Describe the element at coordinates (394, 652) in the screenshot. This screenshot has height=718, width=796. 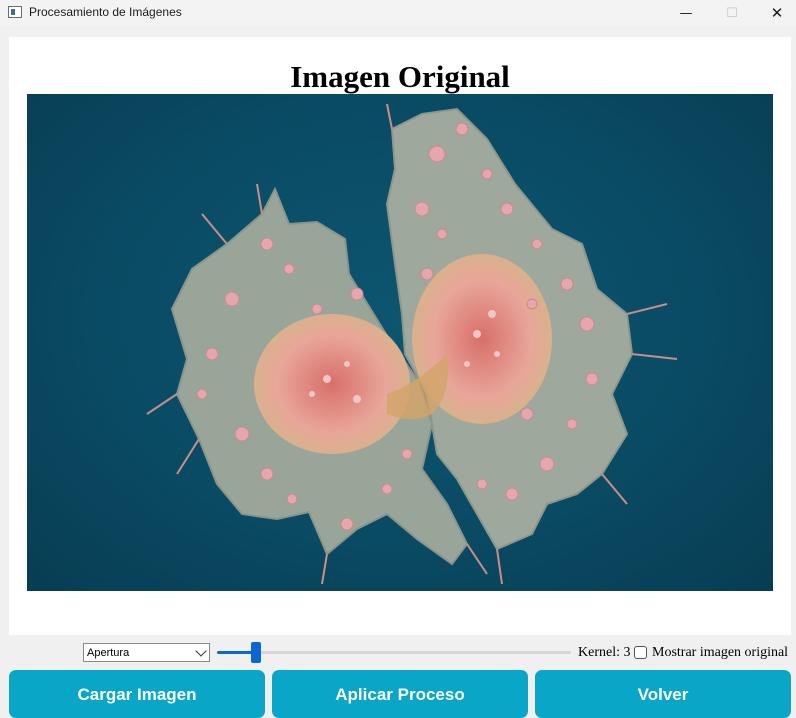
I see `kernel-slider-track` at that location.